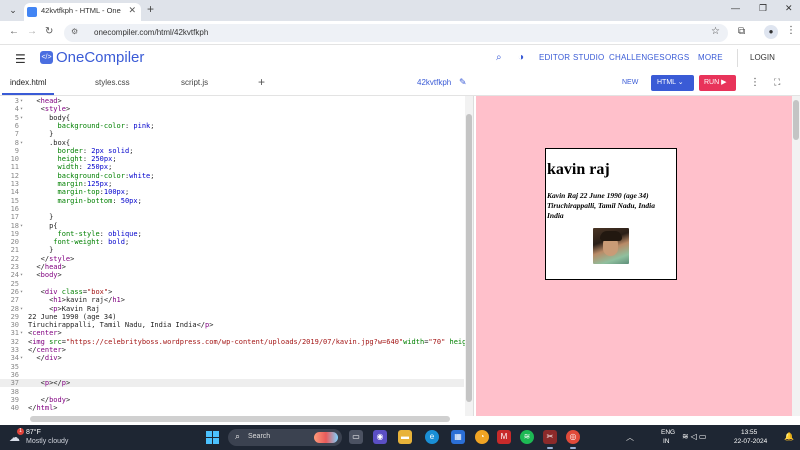  What do you see at coordinates (763, 8) in the screenshot?
I see `restore-button: ❐` at bounding box center [763, 8].